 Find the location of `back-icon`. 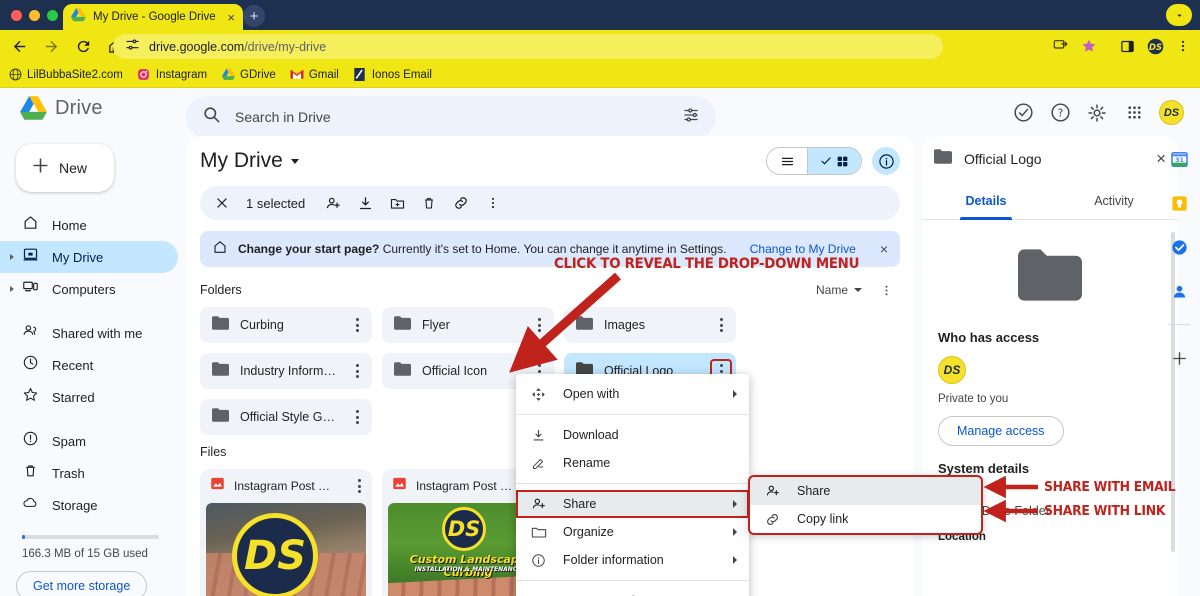

back-icon is located at coordinates (19, 46).